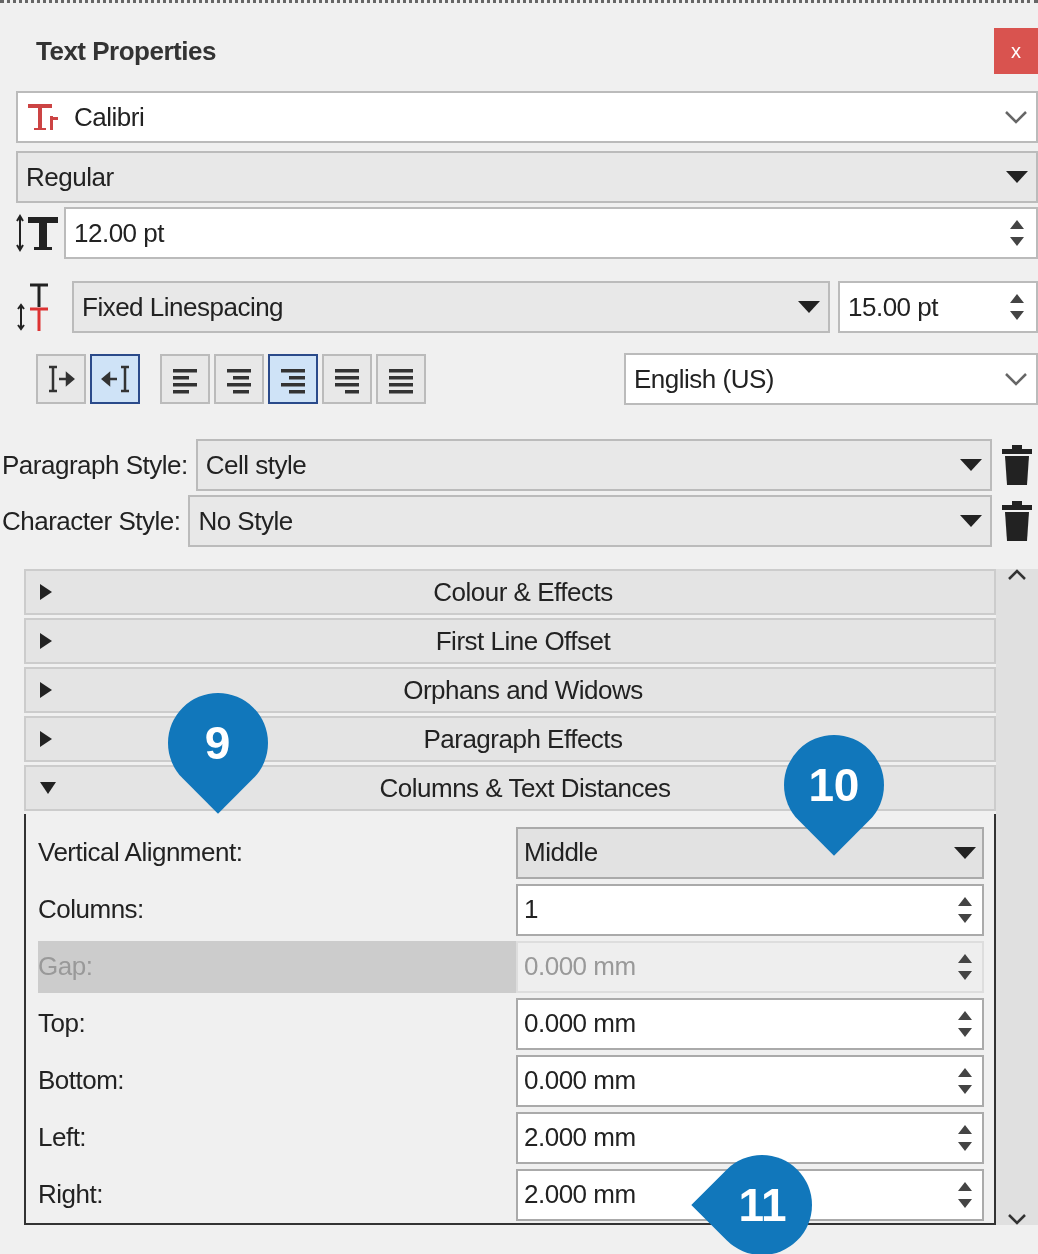 This screenshot has height=1254, width=1038. Describe the element at coordinates (62, 1137) in the screenshot. I see `distance-label: Left:` at that location.